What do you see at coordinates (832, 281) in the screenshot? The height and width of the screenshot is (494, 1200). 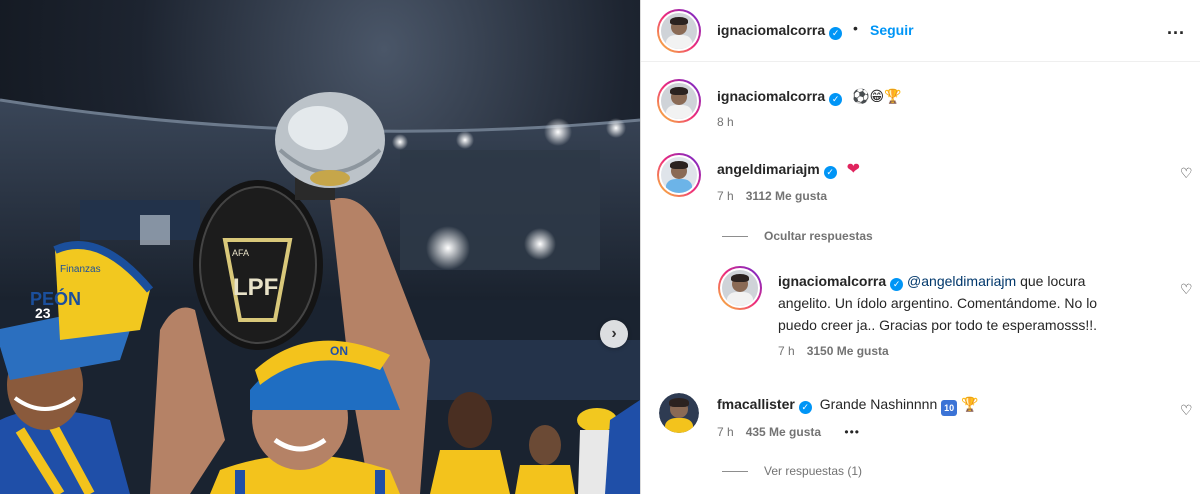 I see `reply-username: ignaciomalcorra` at bounding box center [832, 281].